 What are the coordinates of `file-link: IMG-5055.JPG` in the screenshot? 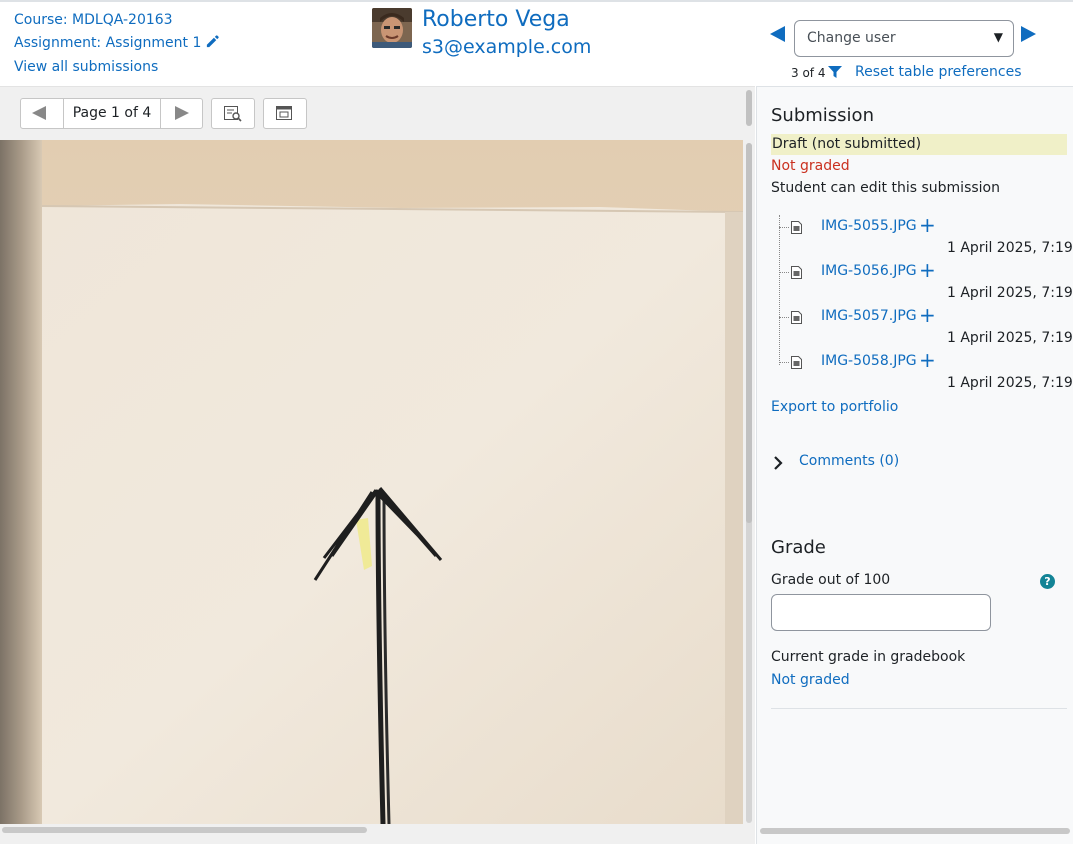 It's located at (869, 226).